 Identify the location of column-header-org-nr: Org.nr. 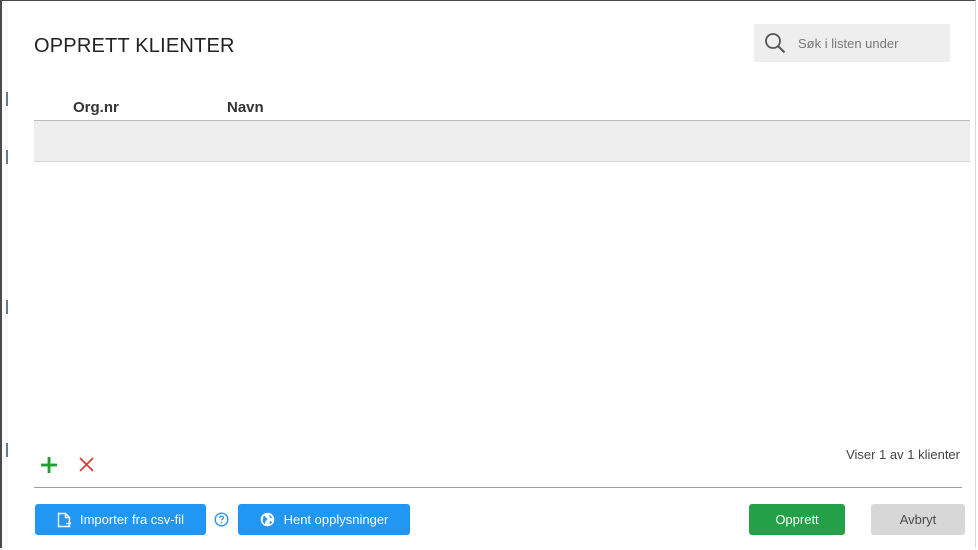
(96, 107).